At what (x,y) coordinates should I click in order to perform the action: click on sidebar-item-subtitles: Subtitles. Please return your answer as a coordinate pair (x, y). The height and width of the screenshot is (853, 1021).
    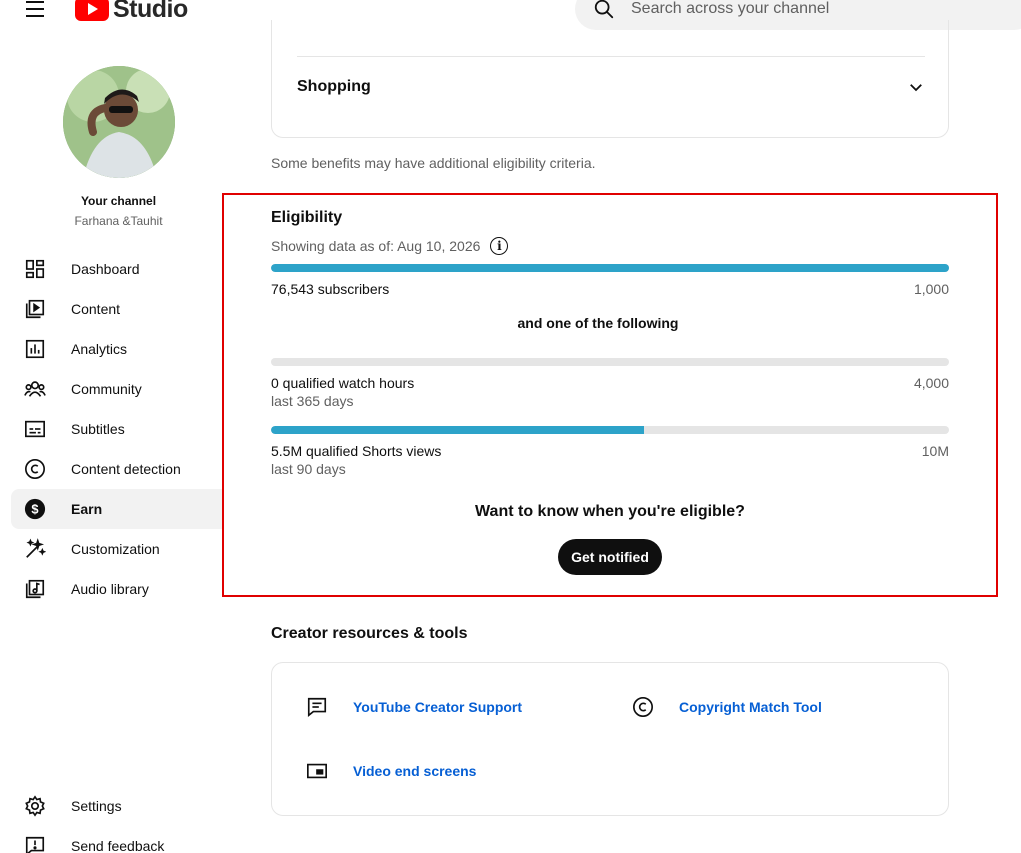
    Looking at the image, I should click on (116, 429).